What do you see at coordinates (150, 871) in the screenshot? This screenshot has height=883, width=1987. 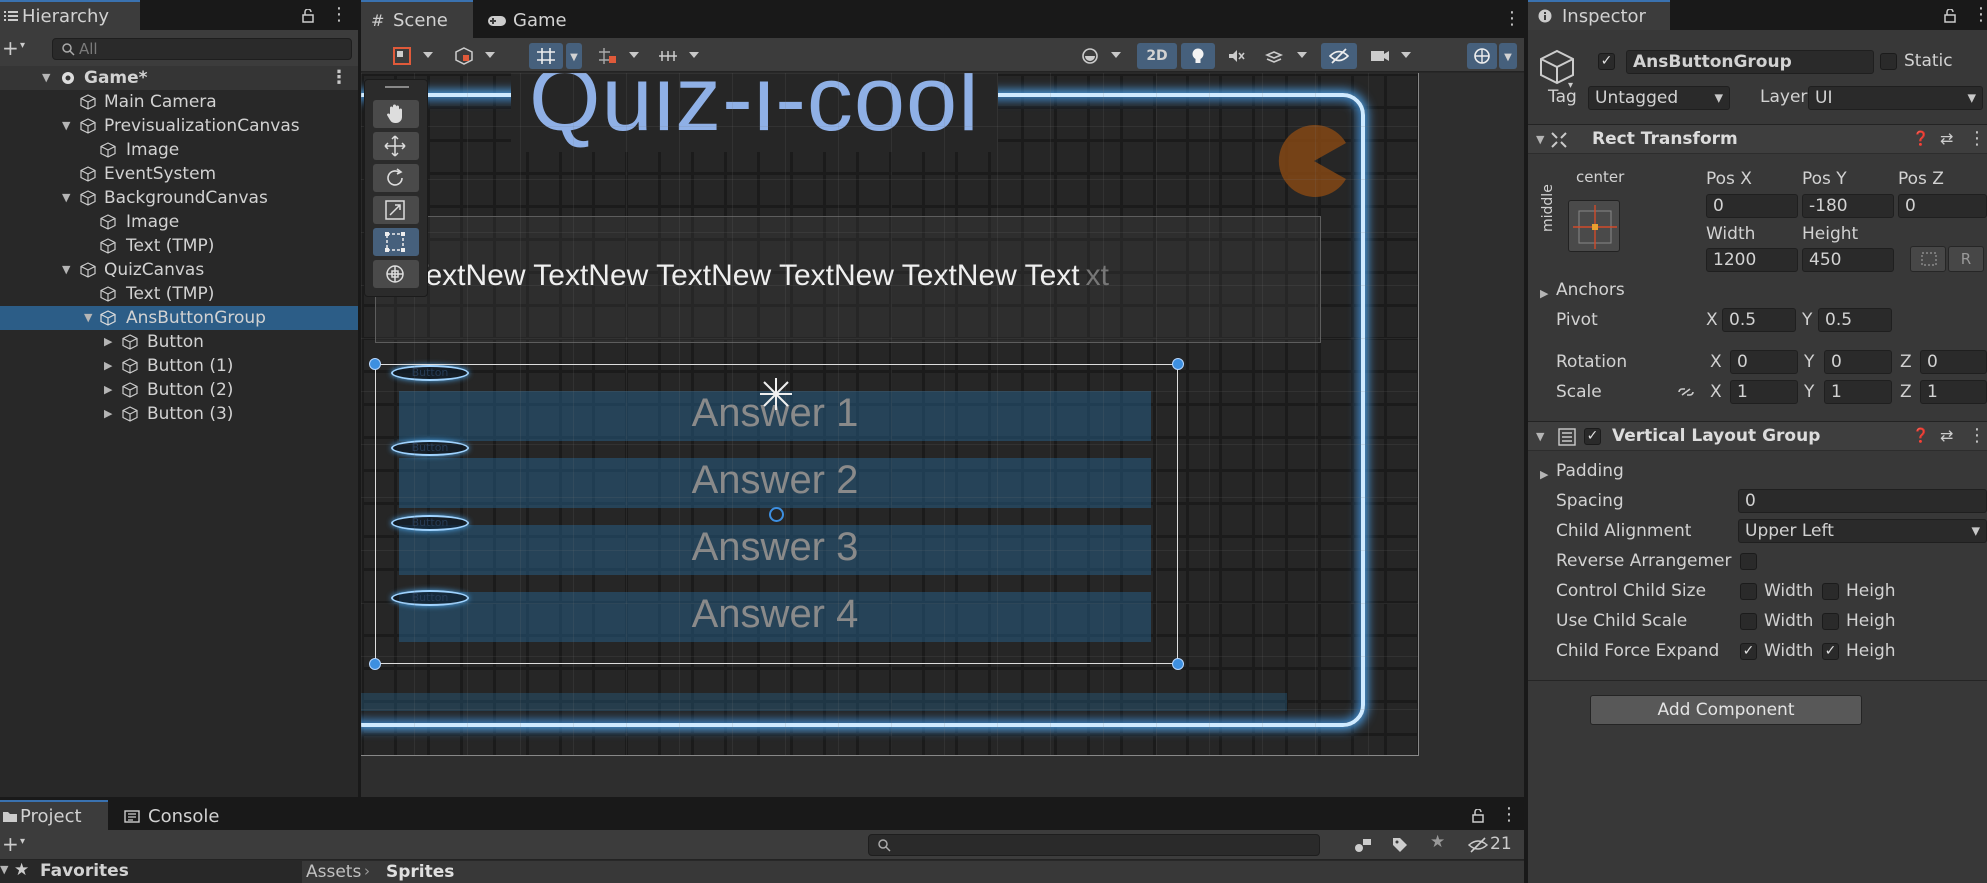 I see `favorites-row: ▼ ★ Favorites` at bounding box center [150, 871].